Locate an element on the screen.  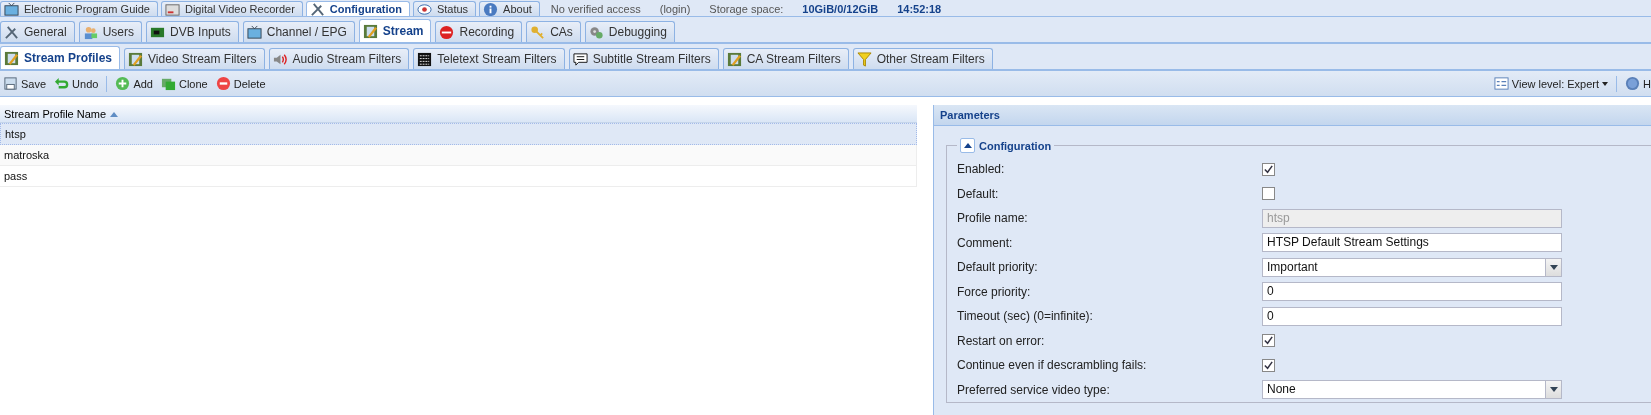
panel-header: Parameters is located at coordinates (1292, 115).